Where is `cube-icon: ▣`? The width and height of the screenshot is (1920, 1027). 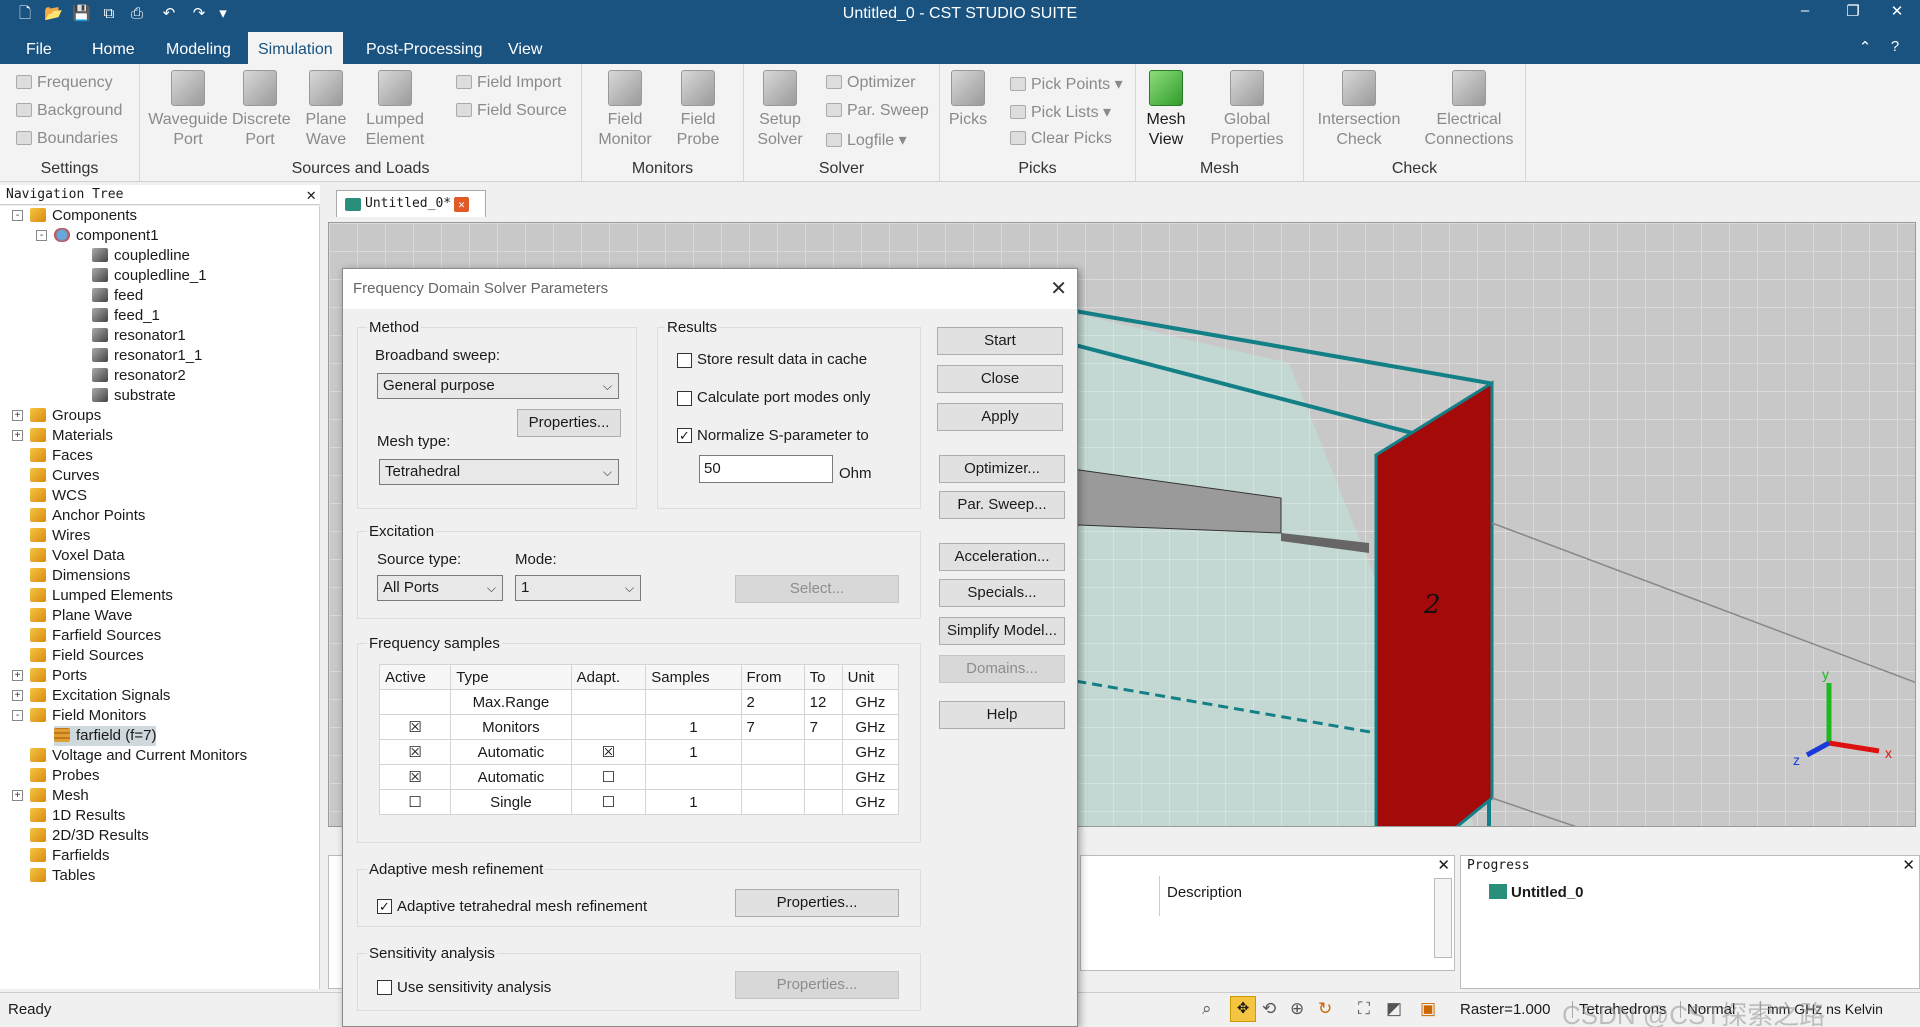 cube-icon: ▣ is located at coordinates (1428, 1009).